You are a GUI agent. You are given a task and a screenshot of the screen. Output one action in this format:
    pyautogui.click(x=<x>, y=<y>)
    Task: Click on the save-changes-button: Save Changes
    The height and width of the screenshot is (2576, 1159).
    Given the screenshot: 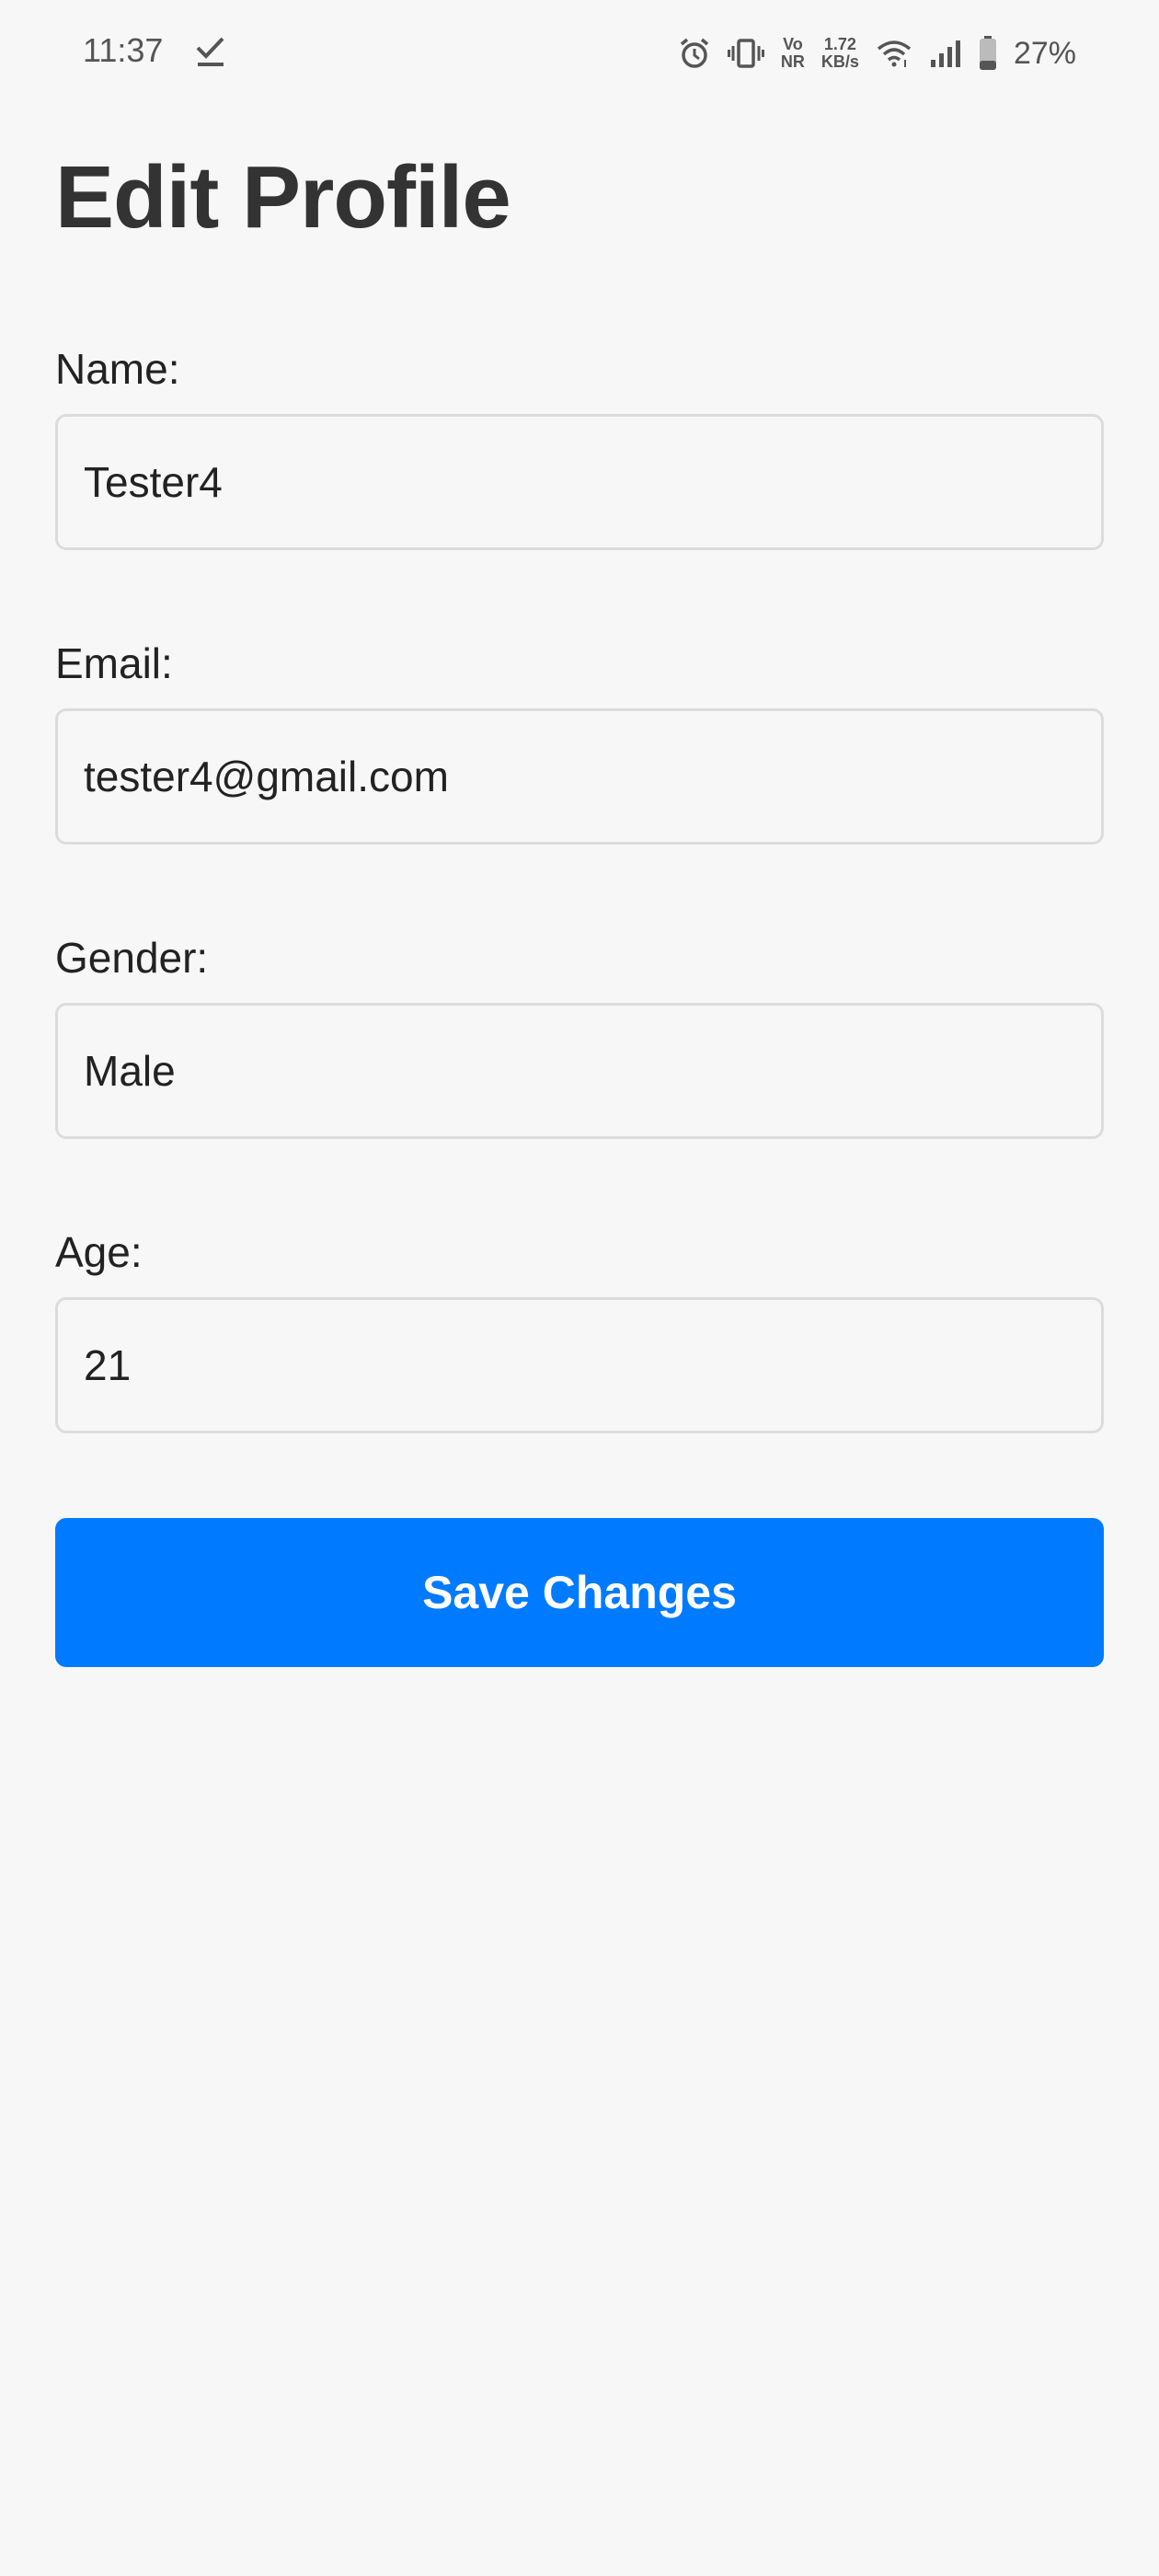 What is the action you would take?
    pyautogui.click(x=579, y=1592)
    